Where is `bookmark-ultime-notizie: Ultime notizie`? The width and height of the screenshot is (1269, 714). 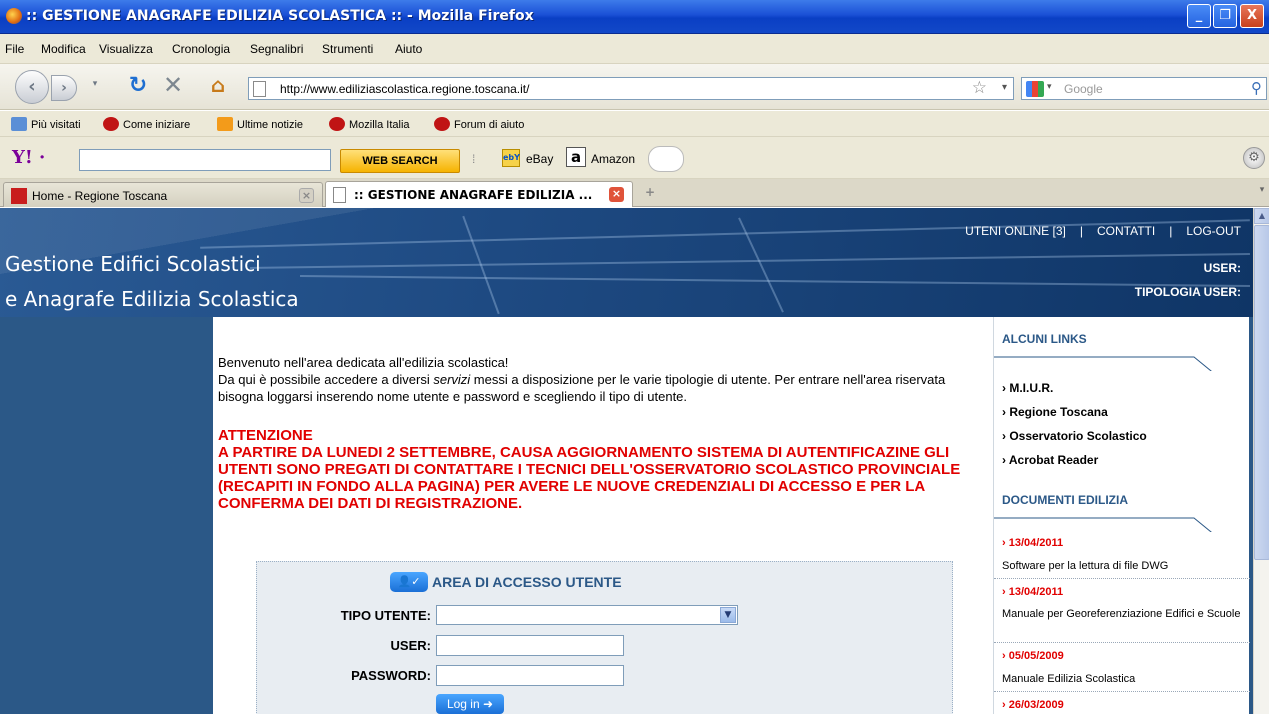 bookmark-ultime-notizie: Ultime notizie is located at coordinates (260, 124).